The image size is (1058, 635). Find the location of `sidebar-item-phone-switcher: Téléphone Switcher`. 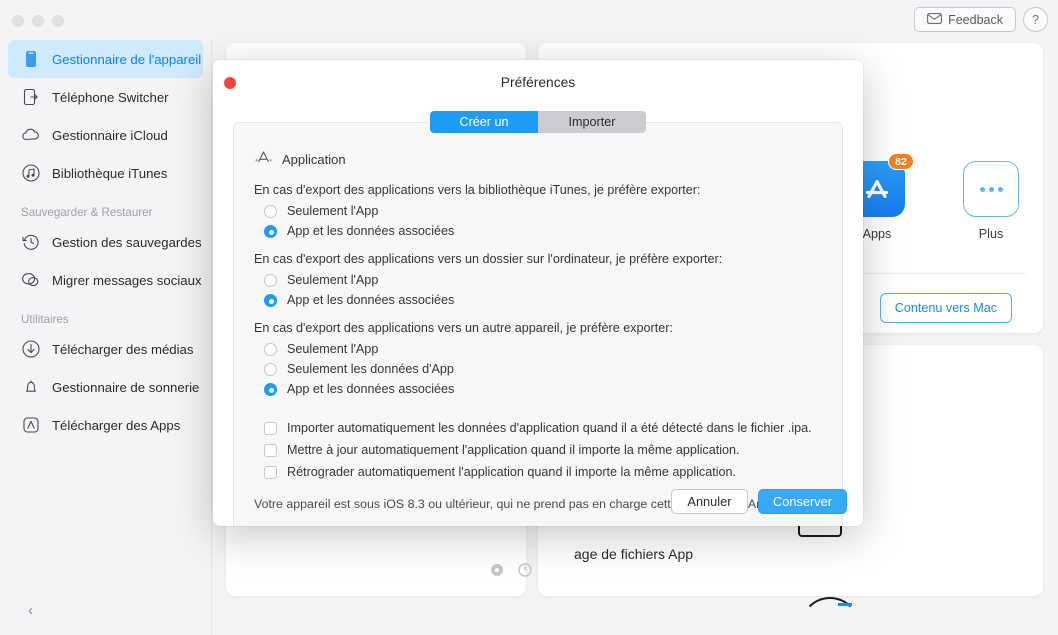

sidebar-item-phone-switcher: Téléphone Switcher is located at coordinates (105, 97).